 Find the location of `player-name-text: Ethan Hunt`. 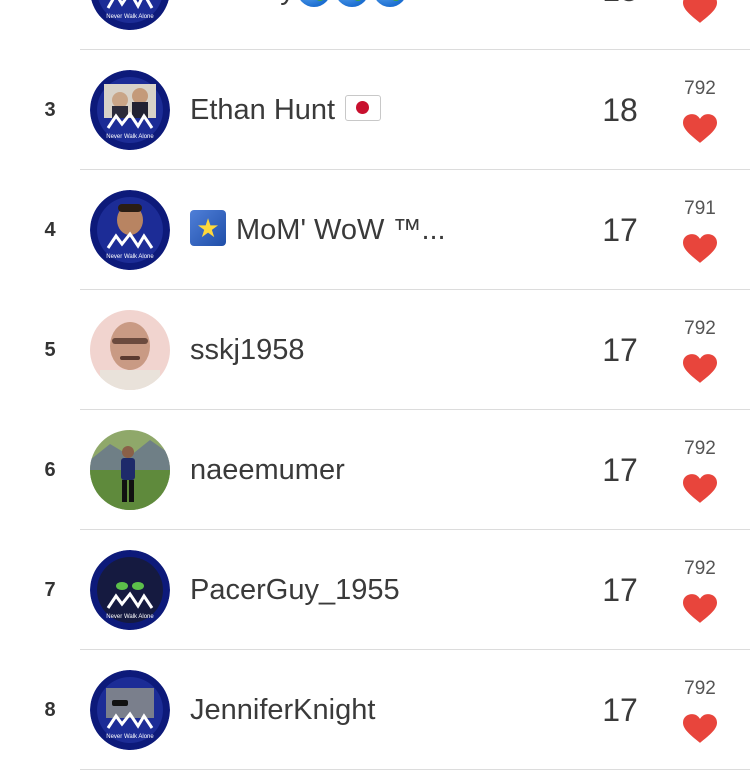

player-name-text: Ethan Hunt is located at coordinates (263, 110).